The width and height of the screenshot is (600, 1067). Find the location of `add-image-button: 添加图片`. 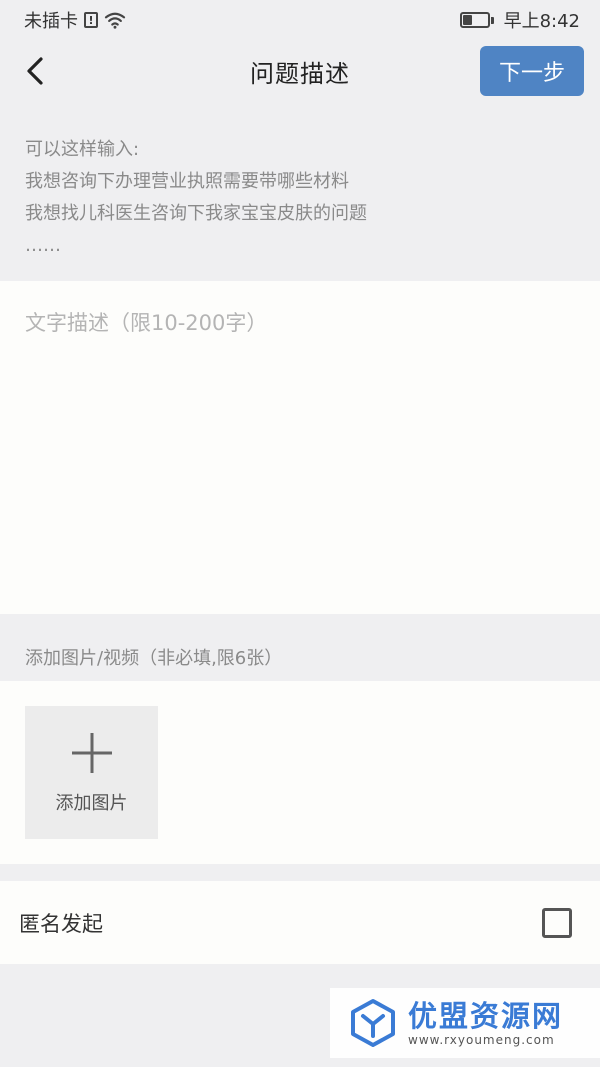

add-image-button: 添加图片 is located at coordinates (91, 772).